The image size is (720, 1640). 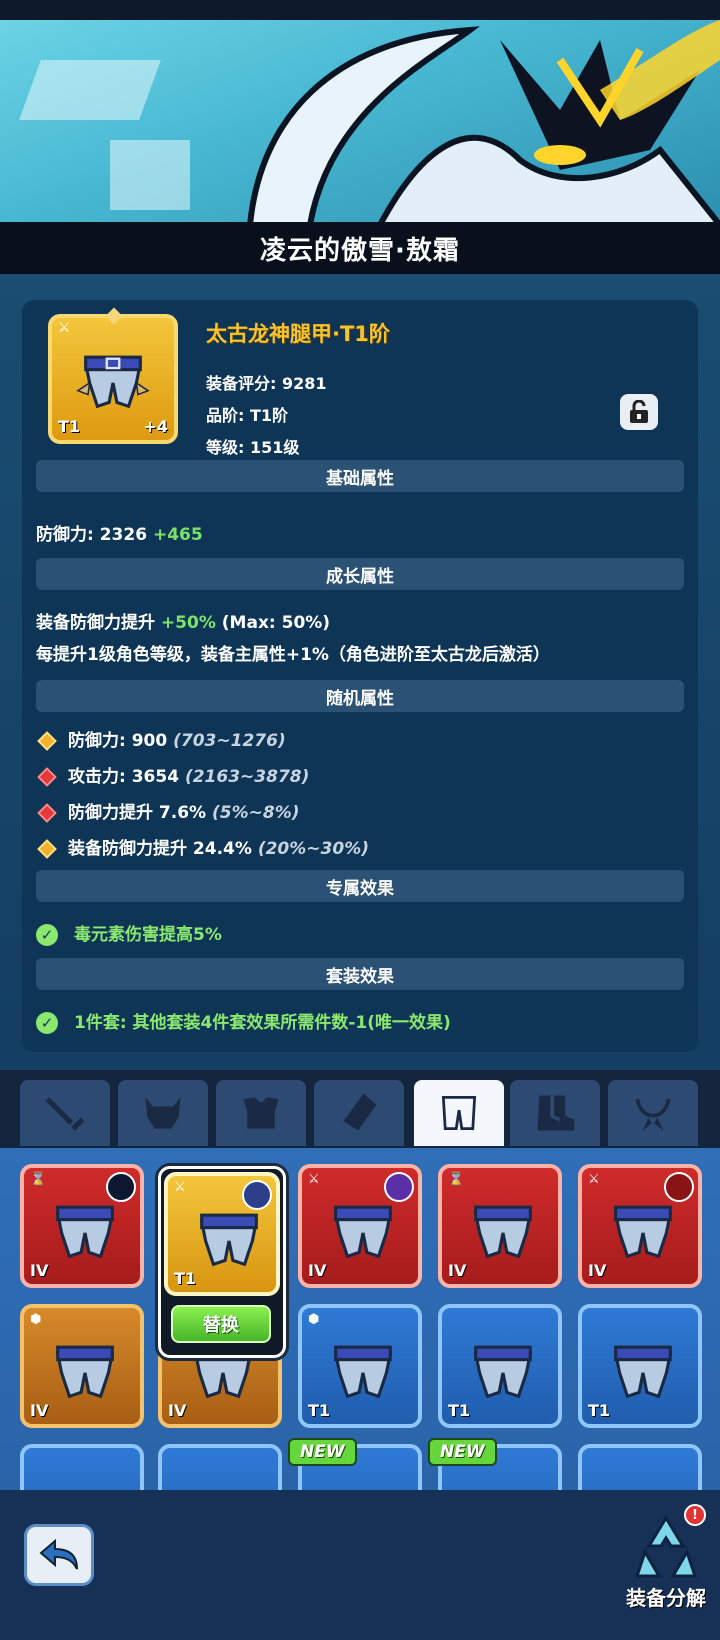 I want to click on unlock-icon, so click(x=639, y=411).